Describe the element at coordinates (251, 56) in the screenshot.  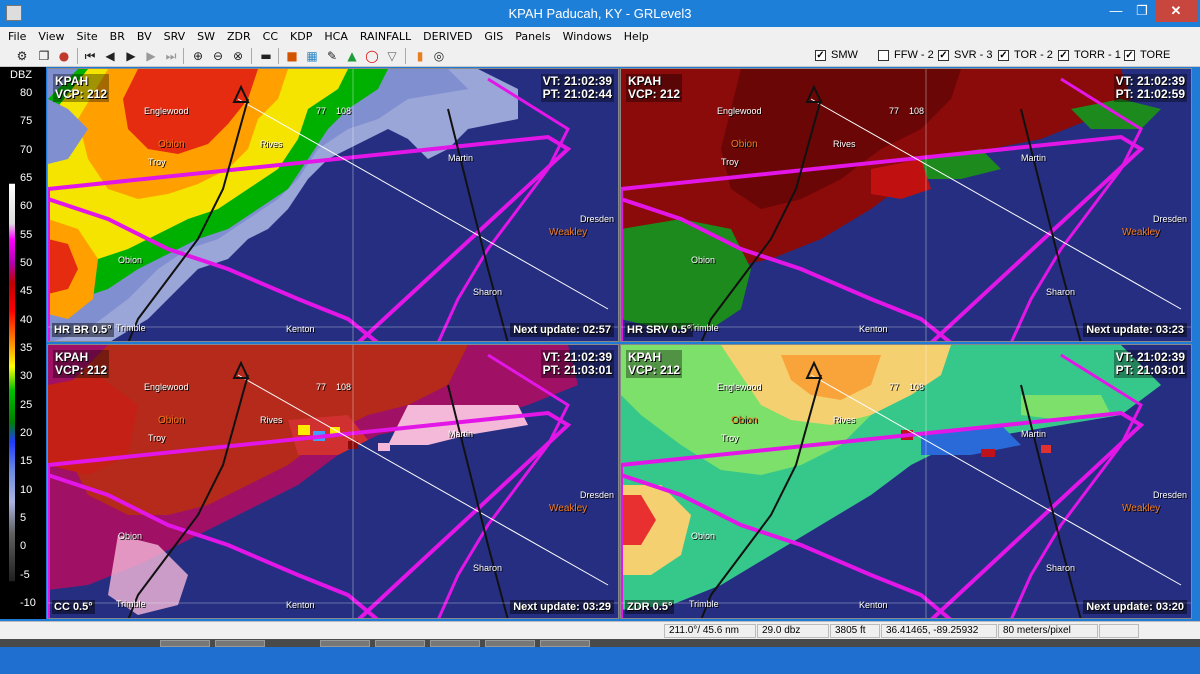
I see `toolbar-separator` at that location.